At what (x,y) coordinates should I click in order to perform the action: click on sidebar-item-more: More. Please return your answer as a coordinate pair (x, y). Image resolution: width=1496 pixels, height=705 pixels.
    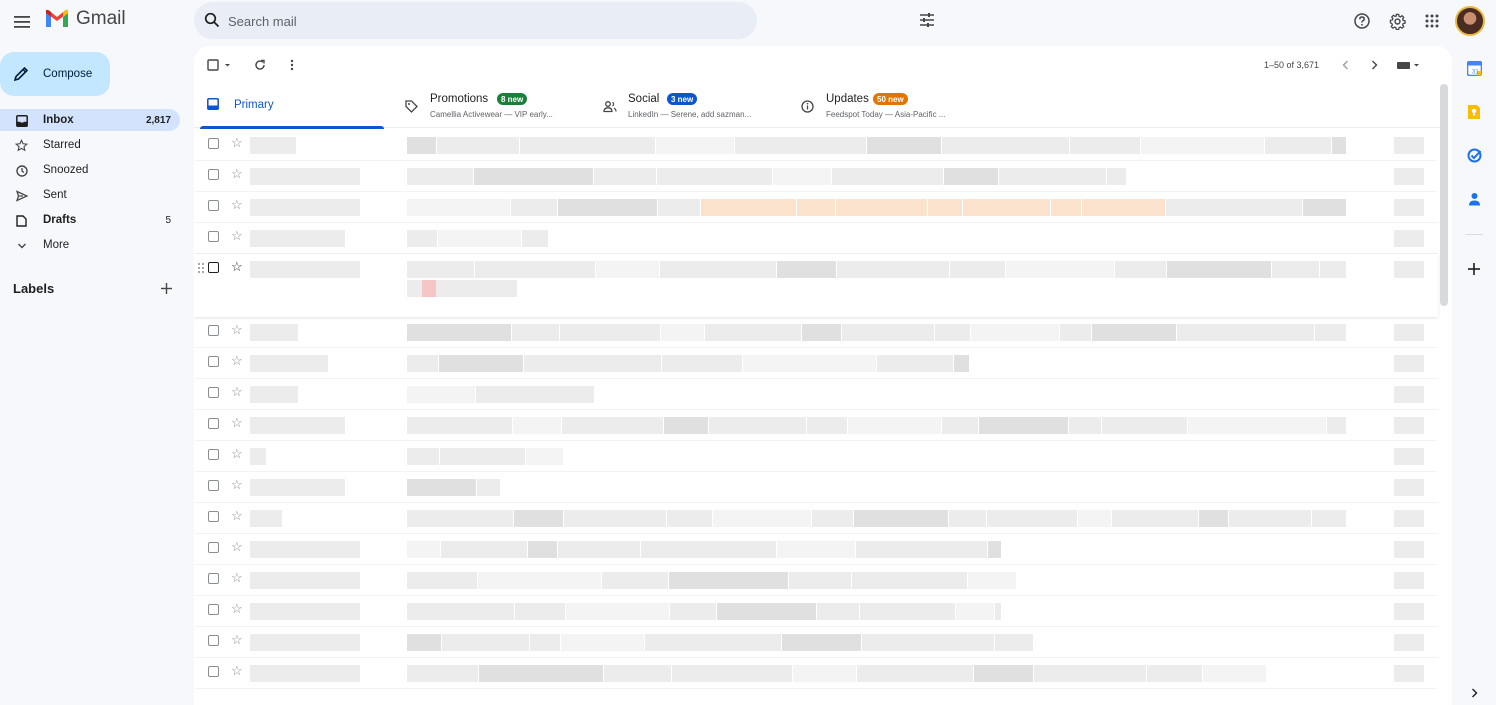
    Looking at the image, I should click on (90, 245).